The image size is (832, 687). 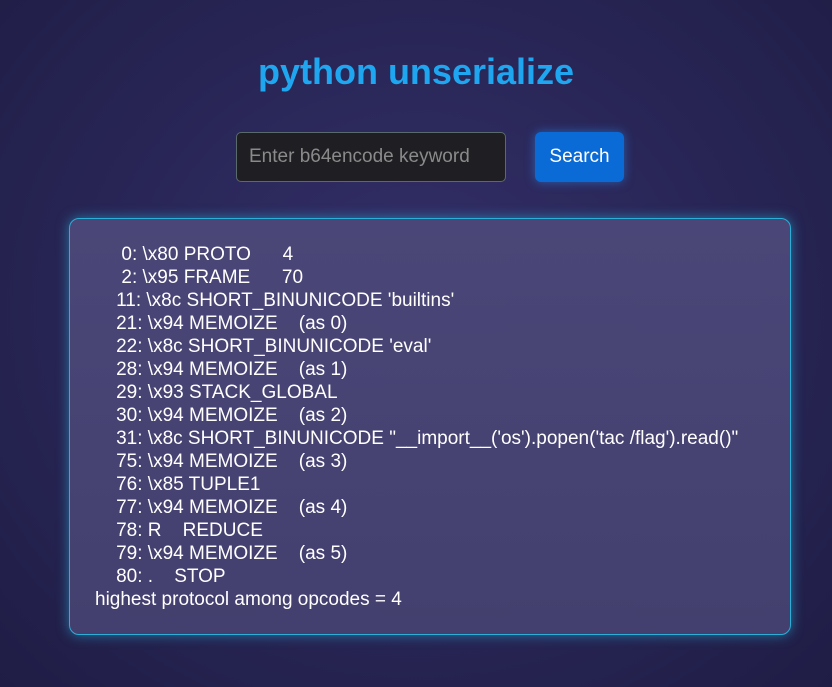 What do you see at coordinates (579, 157) in the screenshot?
I see `search-button: Search` at bounding box center [579, 157].